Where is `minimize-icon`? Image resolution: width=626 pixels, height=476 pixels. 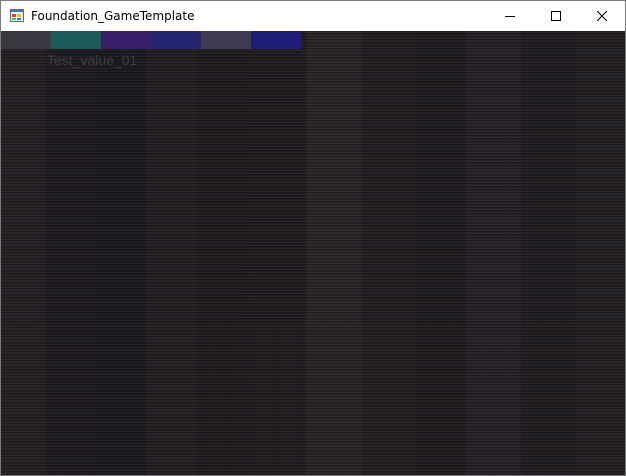
minimize-icon is located at coordinates (510, 16).